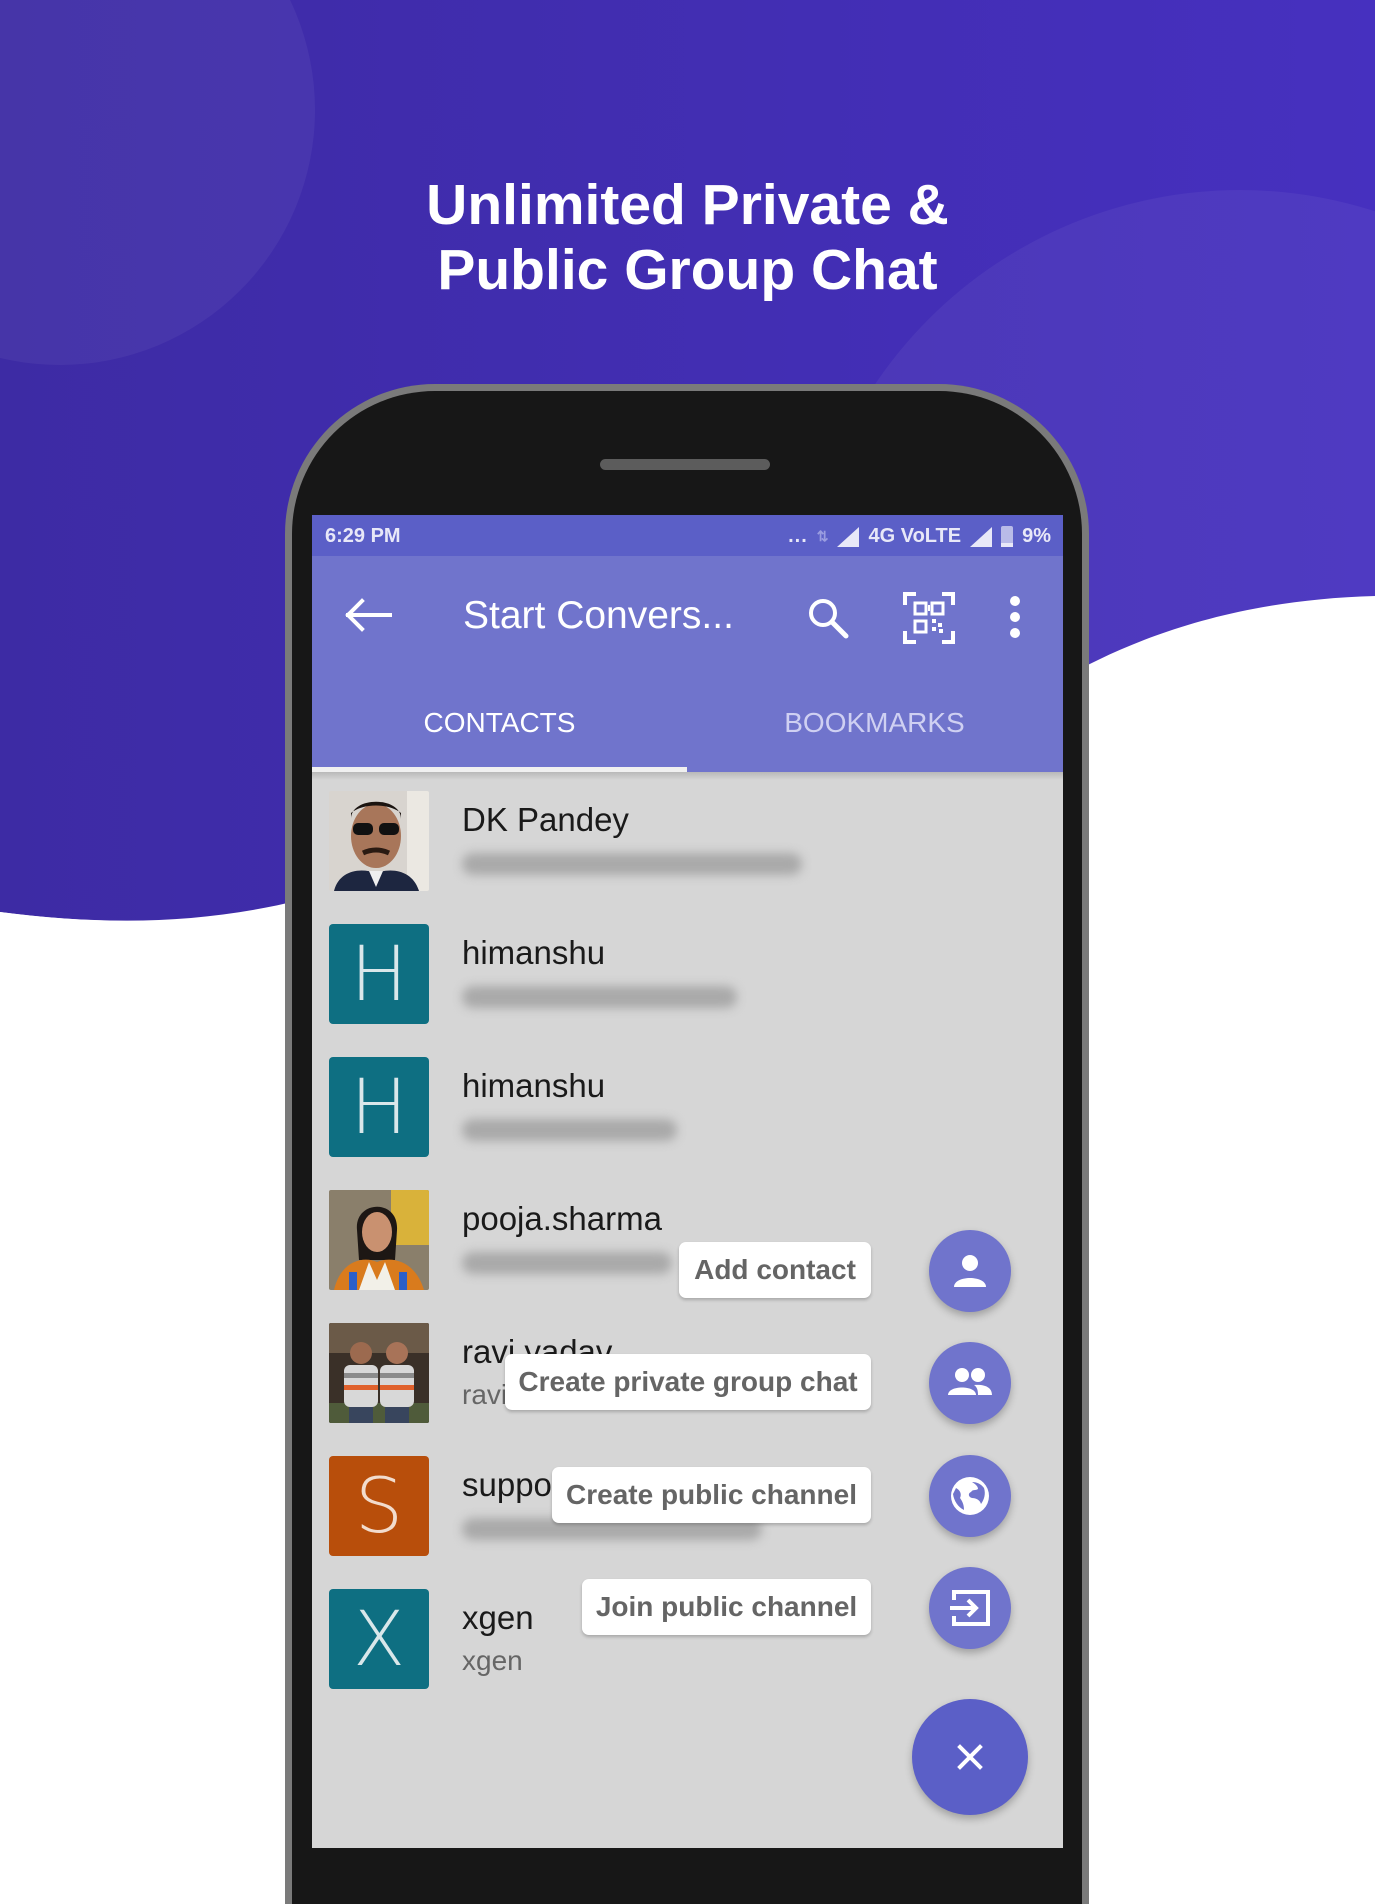 The width and height of the screenshot is (1375, 1904). I want to click on person-icon, so click(970, 1271).